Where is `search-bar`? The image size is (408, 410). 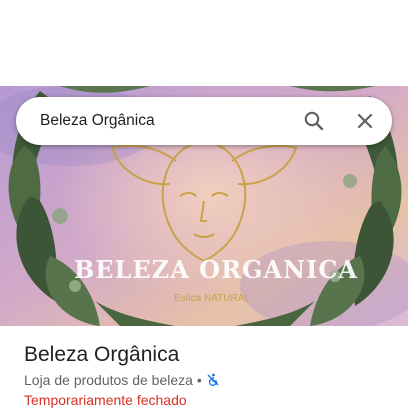 search-bar is located at coordinates (204, 121).